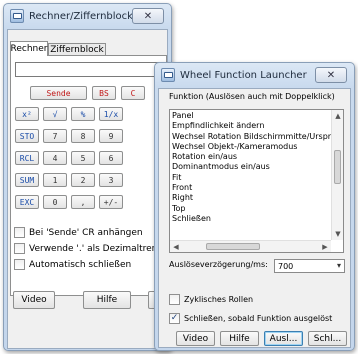 This screenshot has width=358, height=354. What do you see at coordinates (27, 180) in the screenshot?
I see `sum-button: SUM` at bounding box center [27, 180].